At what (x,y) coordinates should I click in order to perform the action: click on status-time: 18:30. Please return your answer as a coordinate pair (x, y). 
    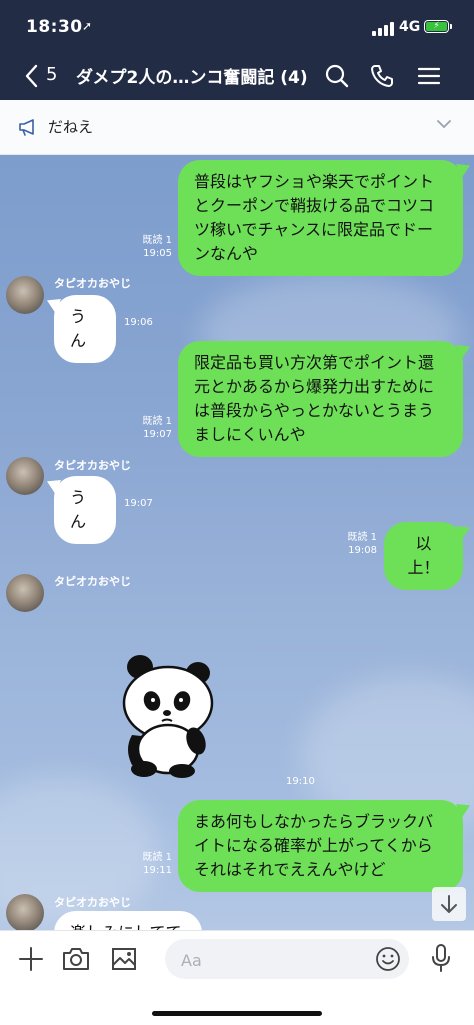
    Looking at the image, I should click on (54, 27).